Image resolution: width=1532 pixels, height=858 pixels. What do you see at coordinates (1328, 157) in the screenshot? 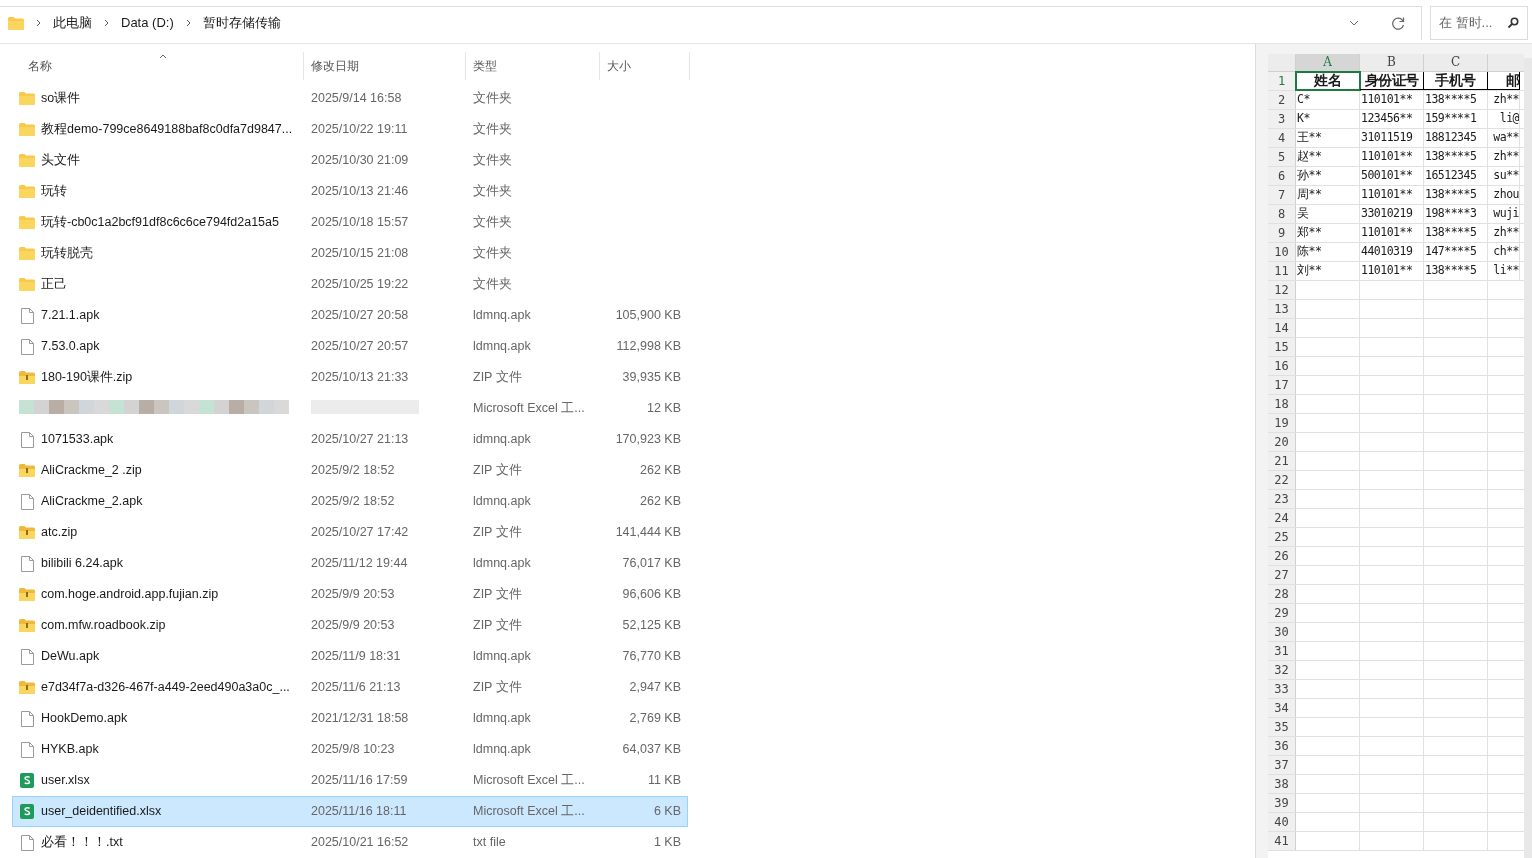
I see `spreadsheet-cell: 赵**` at bounding box center [1328, 157].